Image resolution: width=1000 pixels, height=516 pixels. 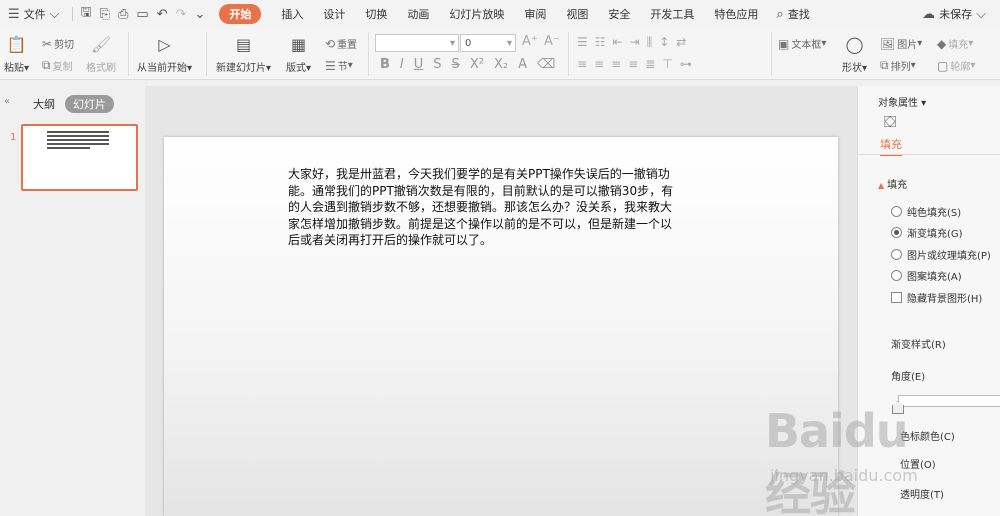 I want to click on tab-insert: 插入, so click(x=292, y=14).